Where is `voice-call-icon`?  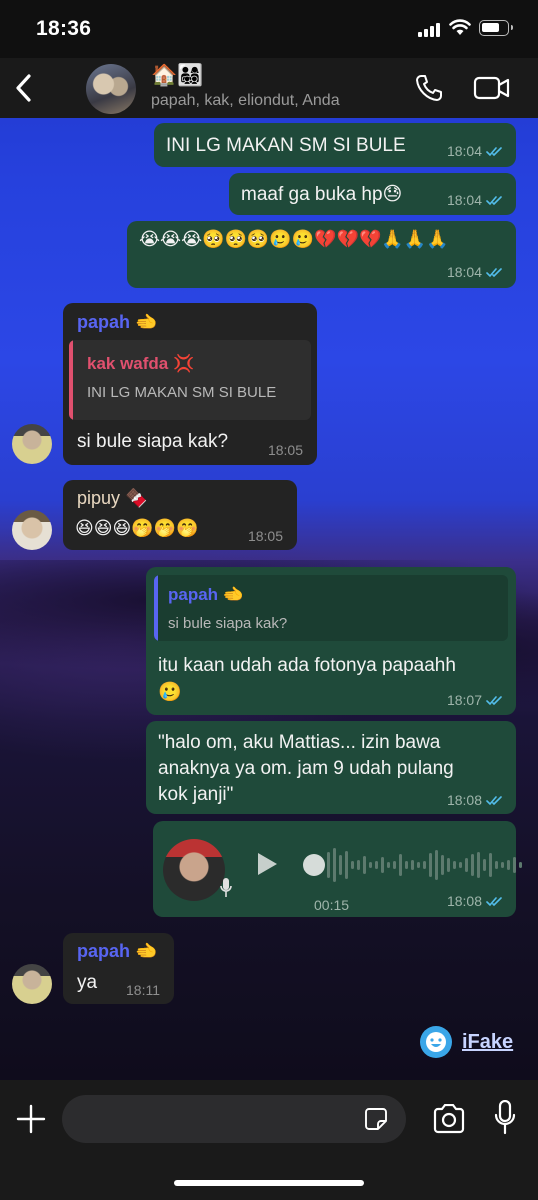 voice-call-icon is located at coordinates (429, 88).